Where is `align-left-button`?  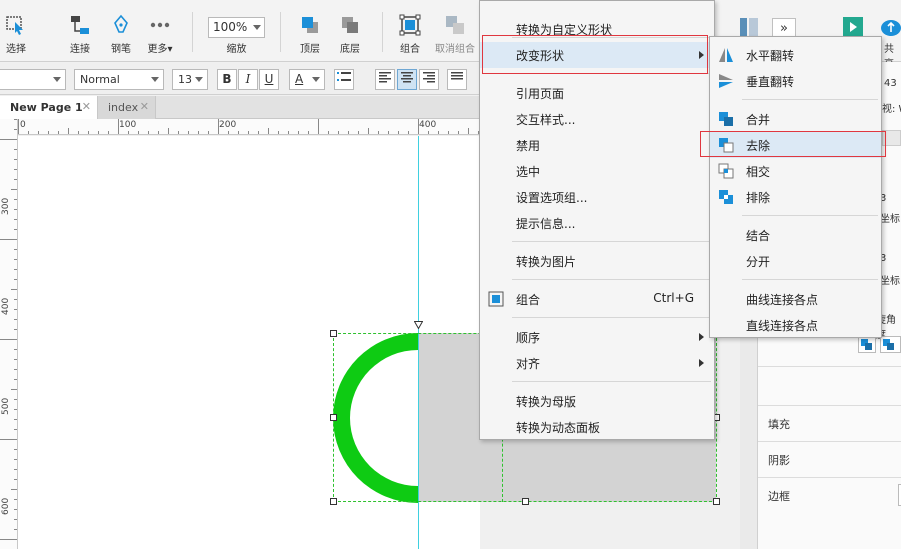
align-left-button is located at coordinates (385, 79).